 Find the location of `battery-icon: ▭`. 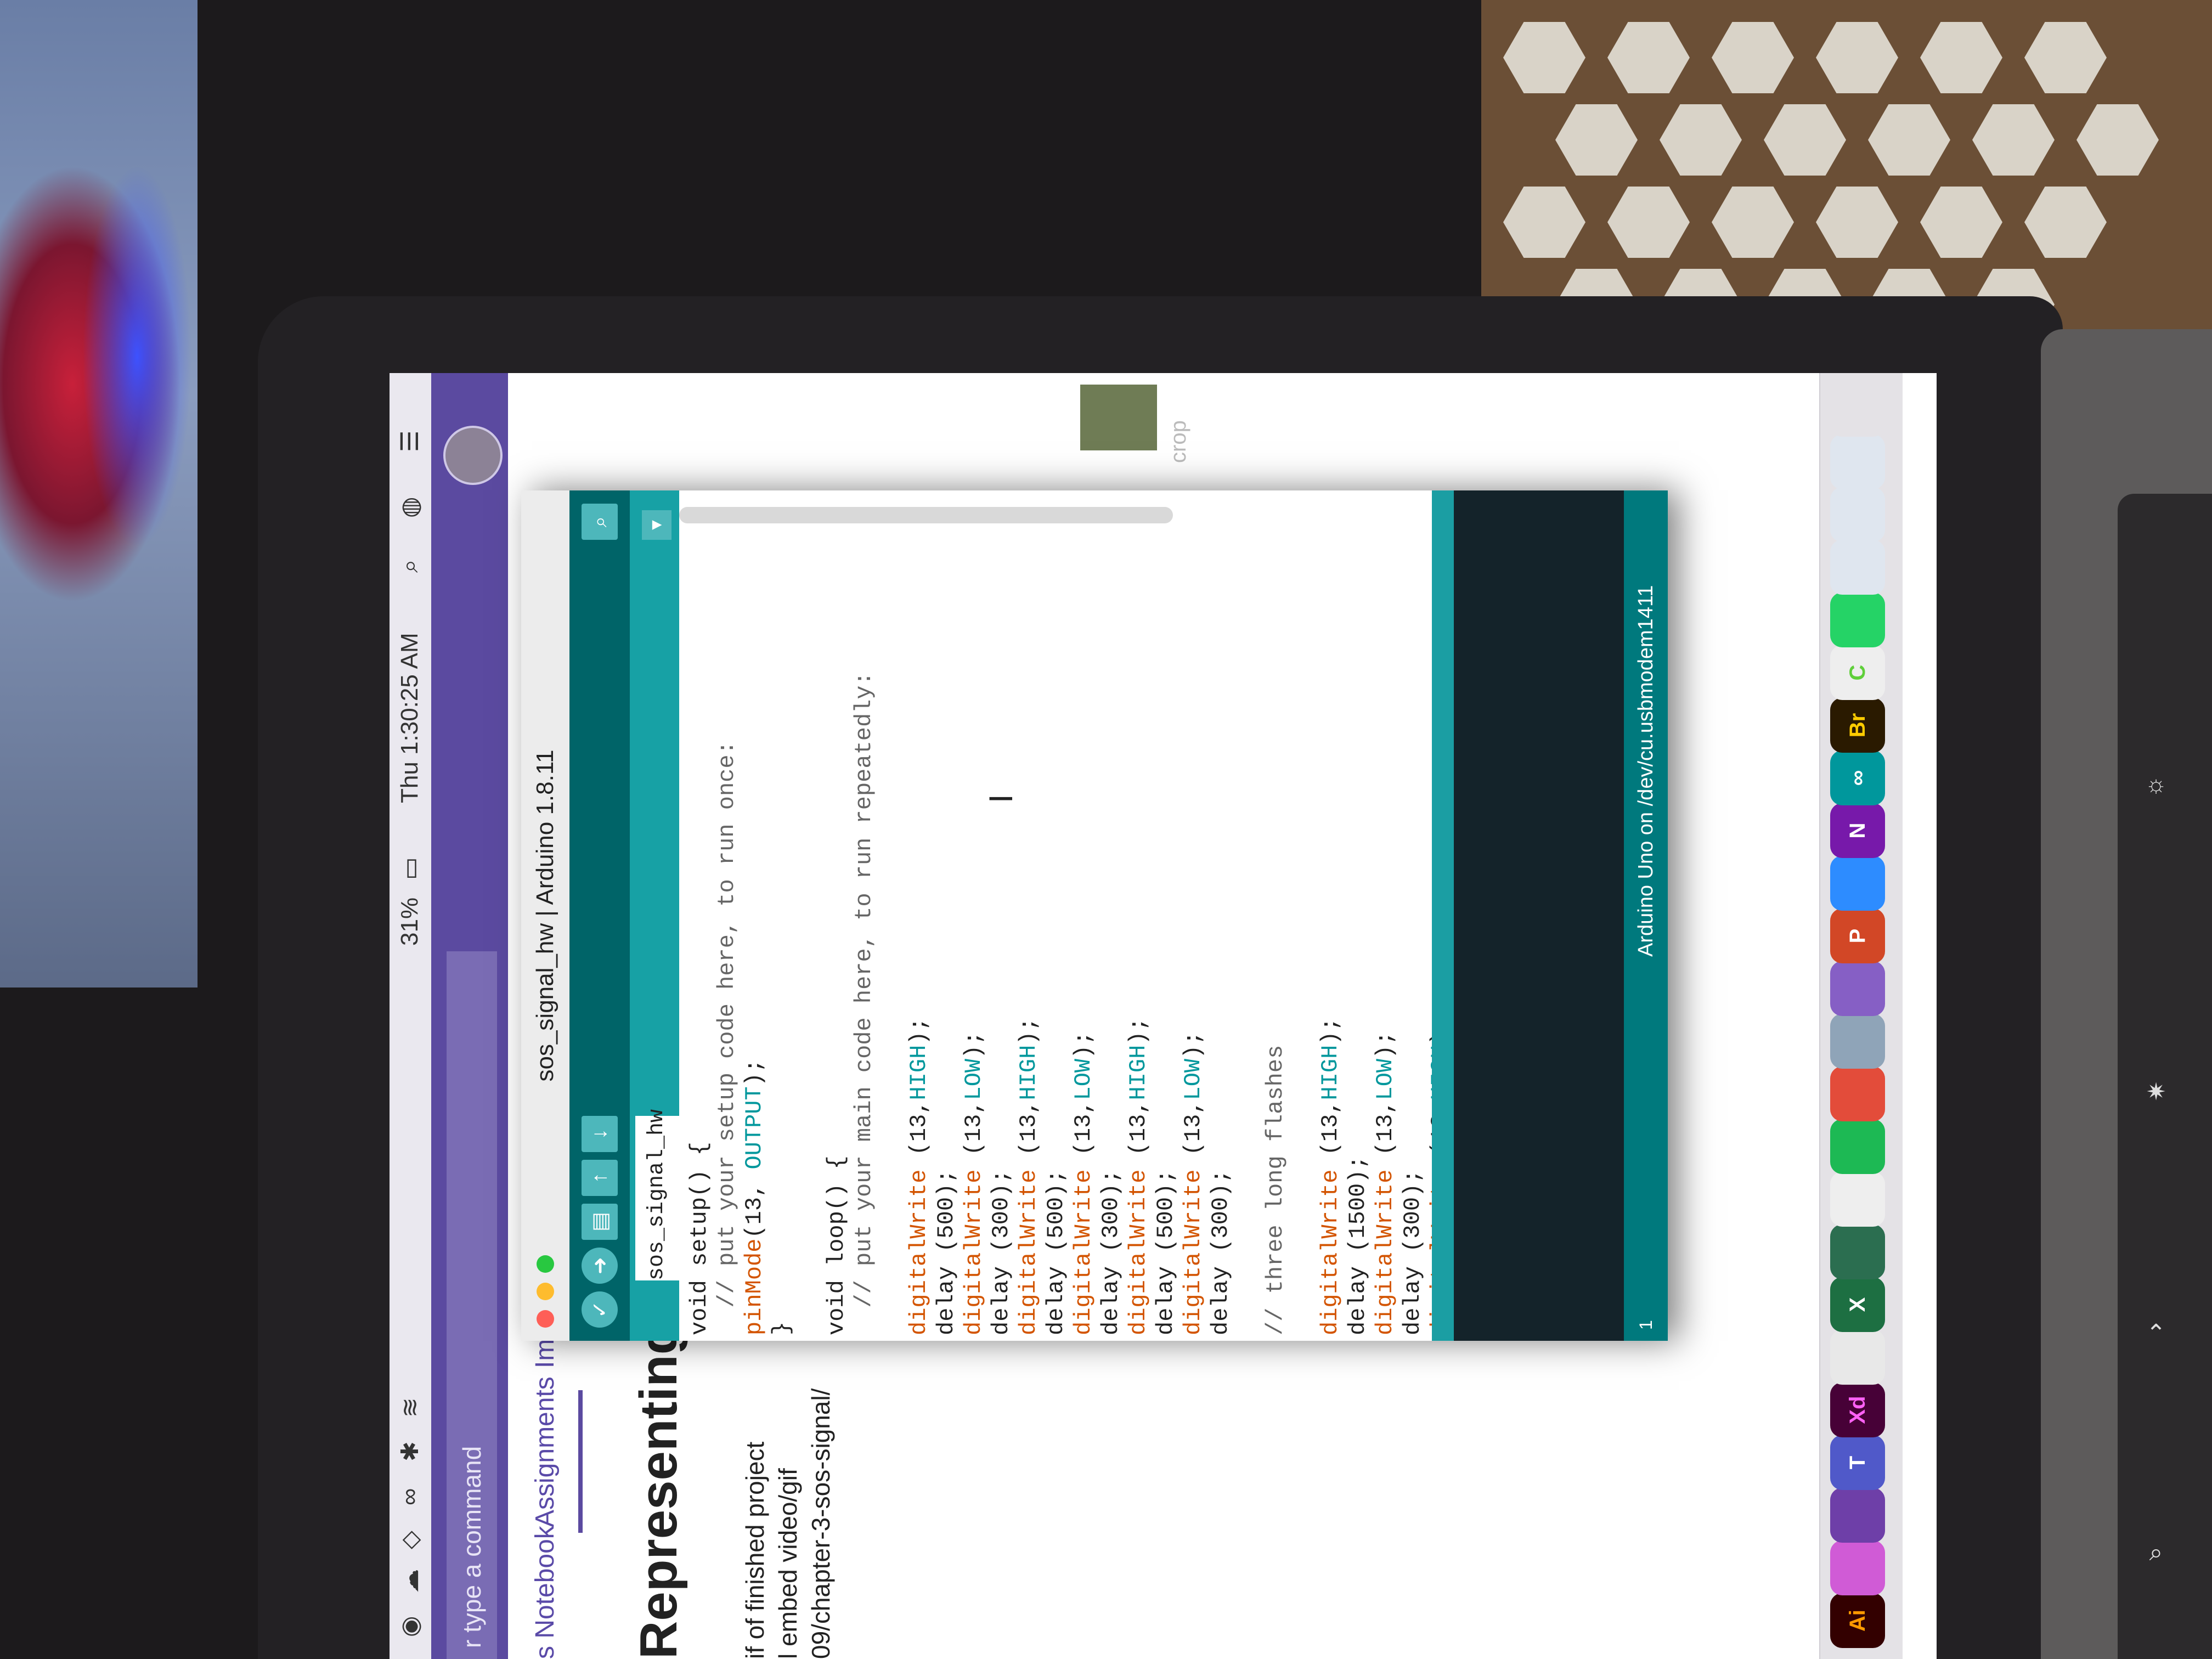

battery-icon: ▭ is located at coordinates (410, 868).